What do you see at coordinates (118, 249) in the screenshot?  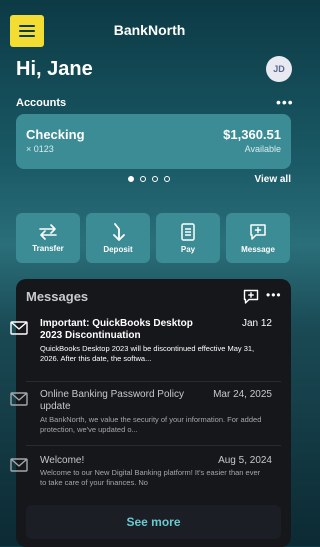 I see `deposit-label: Deposit` at bounding box center [118, 249].